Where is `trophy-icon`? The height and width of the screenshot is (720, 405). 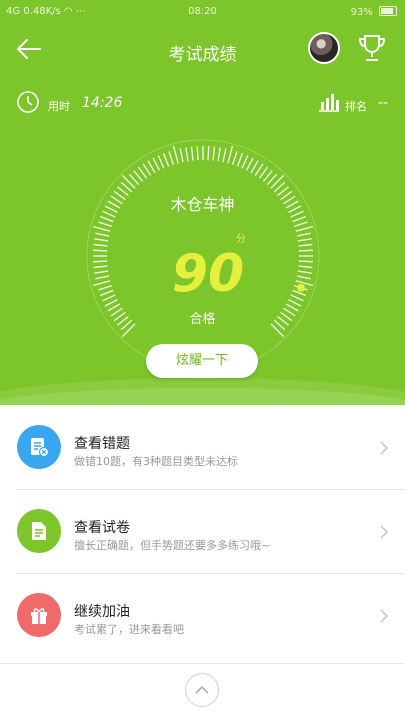
trophy-icon is located at coordinates (372, 48).